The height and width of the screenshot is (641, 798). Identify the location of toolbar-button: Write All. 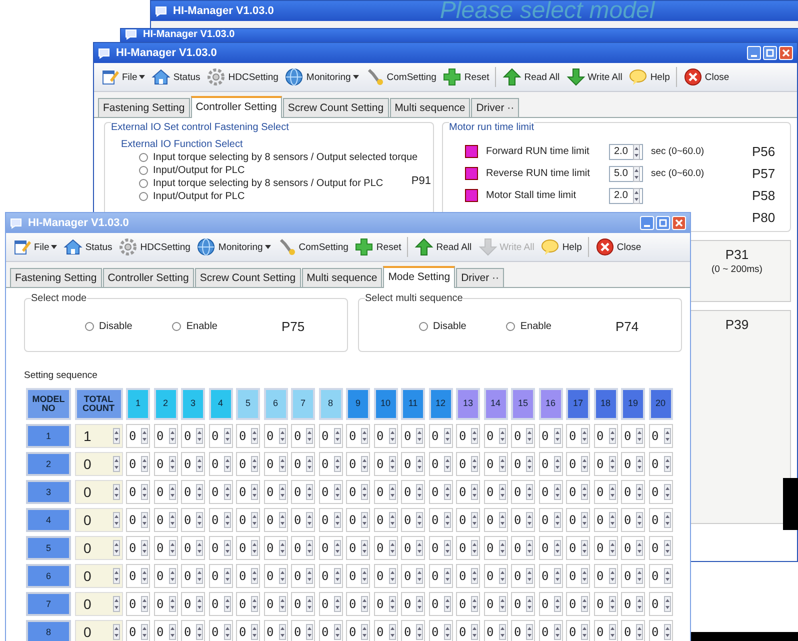
(594, 77).